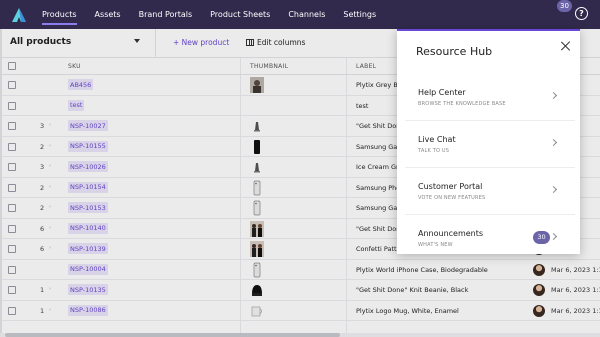  I want to click on nav-channels: Channels, so click(306, 14).